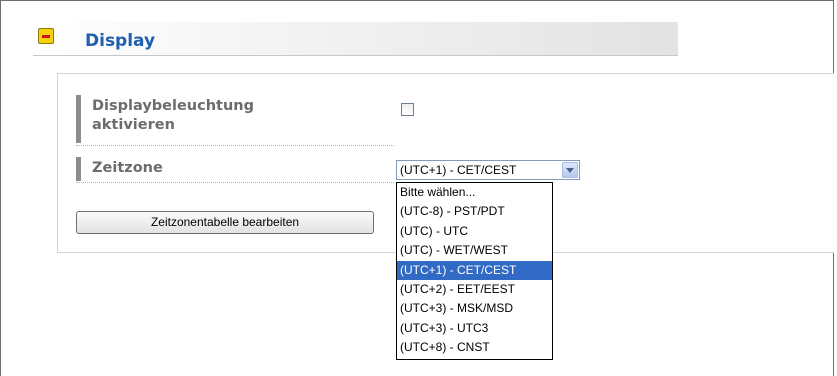 The image size is (837, 376). I want to click on timezone-option-selected: (UTC+1) - CET/CEST, so click(474, 270).